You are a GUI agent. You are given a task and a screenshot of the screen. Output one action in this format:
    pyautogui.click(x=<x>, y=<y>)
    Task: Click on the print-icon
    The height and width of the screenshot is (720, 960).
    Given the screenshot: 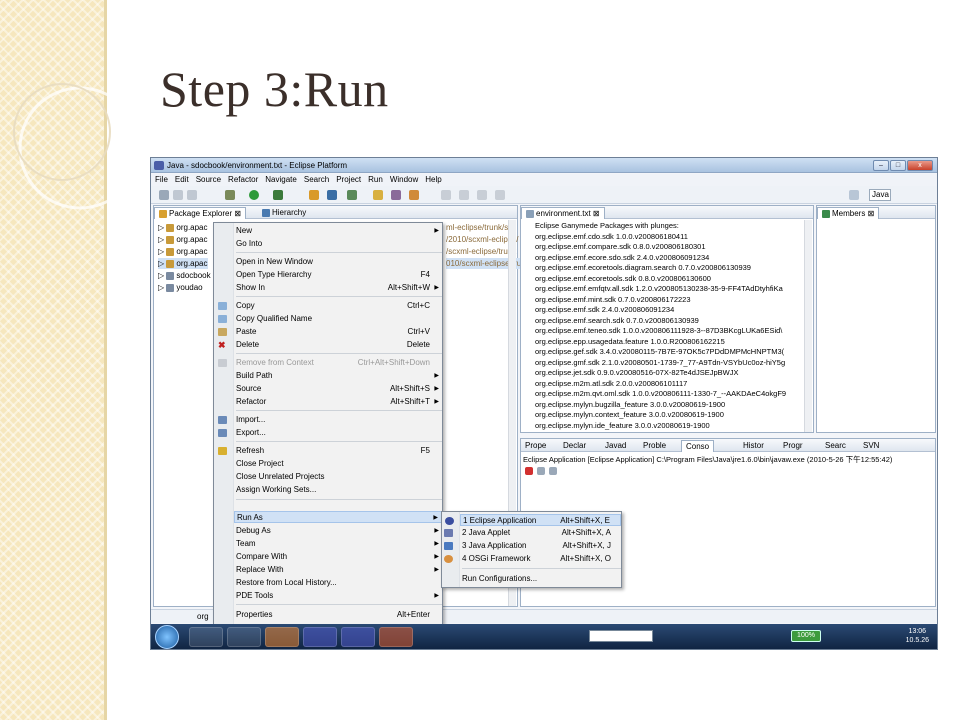 What is the action you would take?
    pyautogui.click(x=192, y=195)
    